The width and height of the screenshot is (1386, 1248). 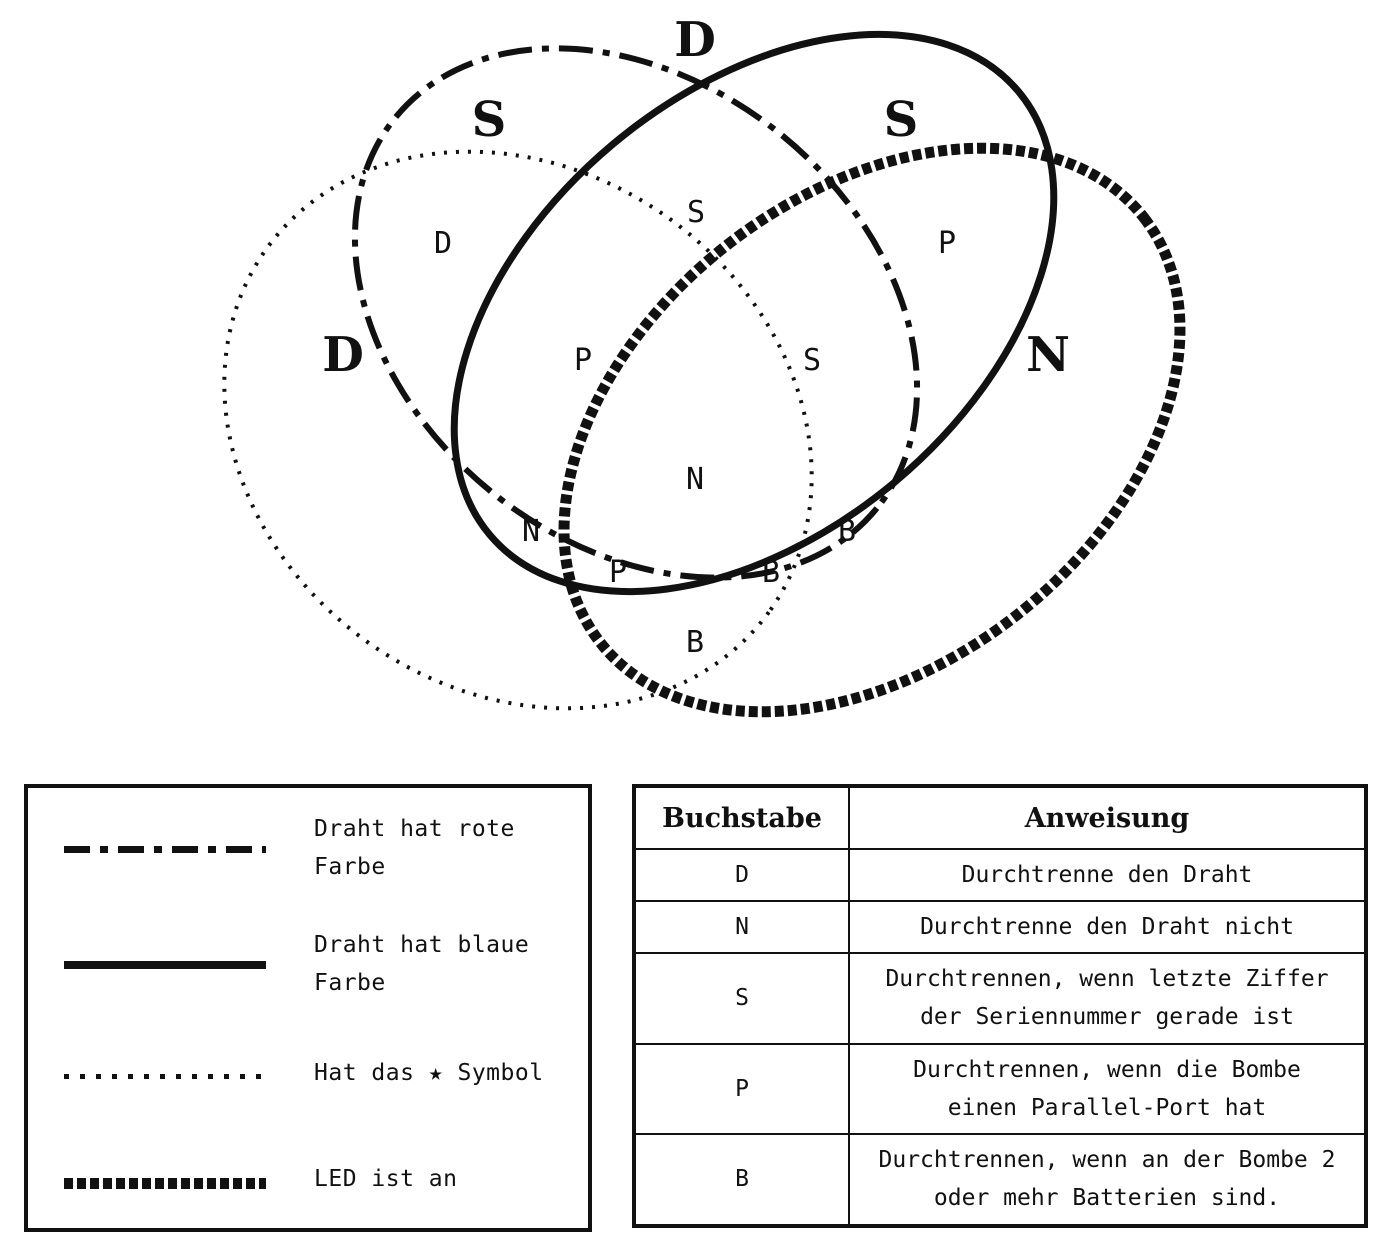 I want to click on dotted-line-sample, so click(x=165, y=1076).